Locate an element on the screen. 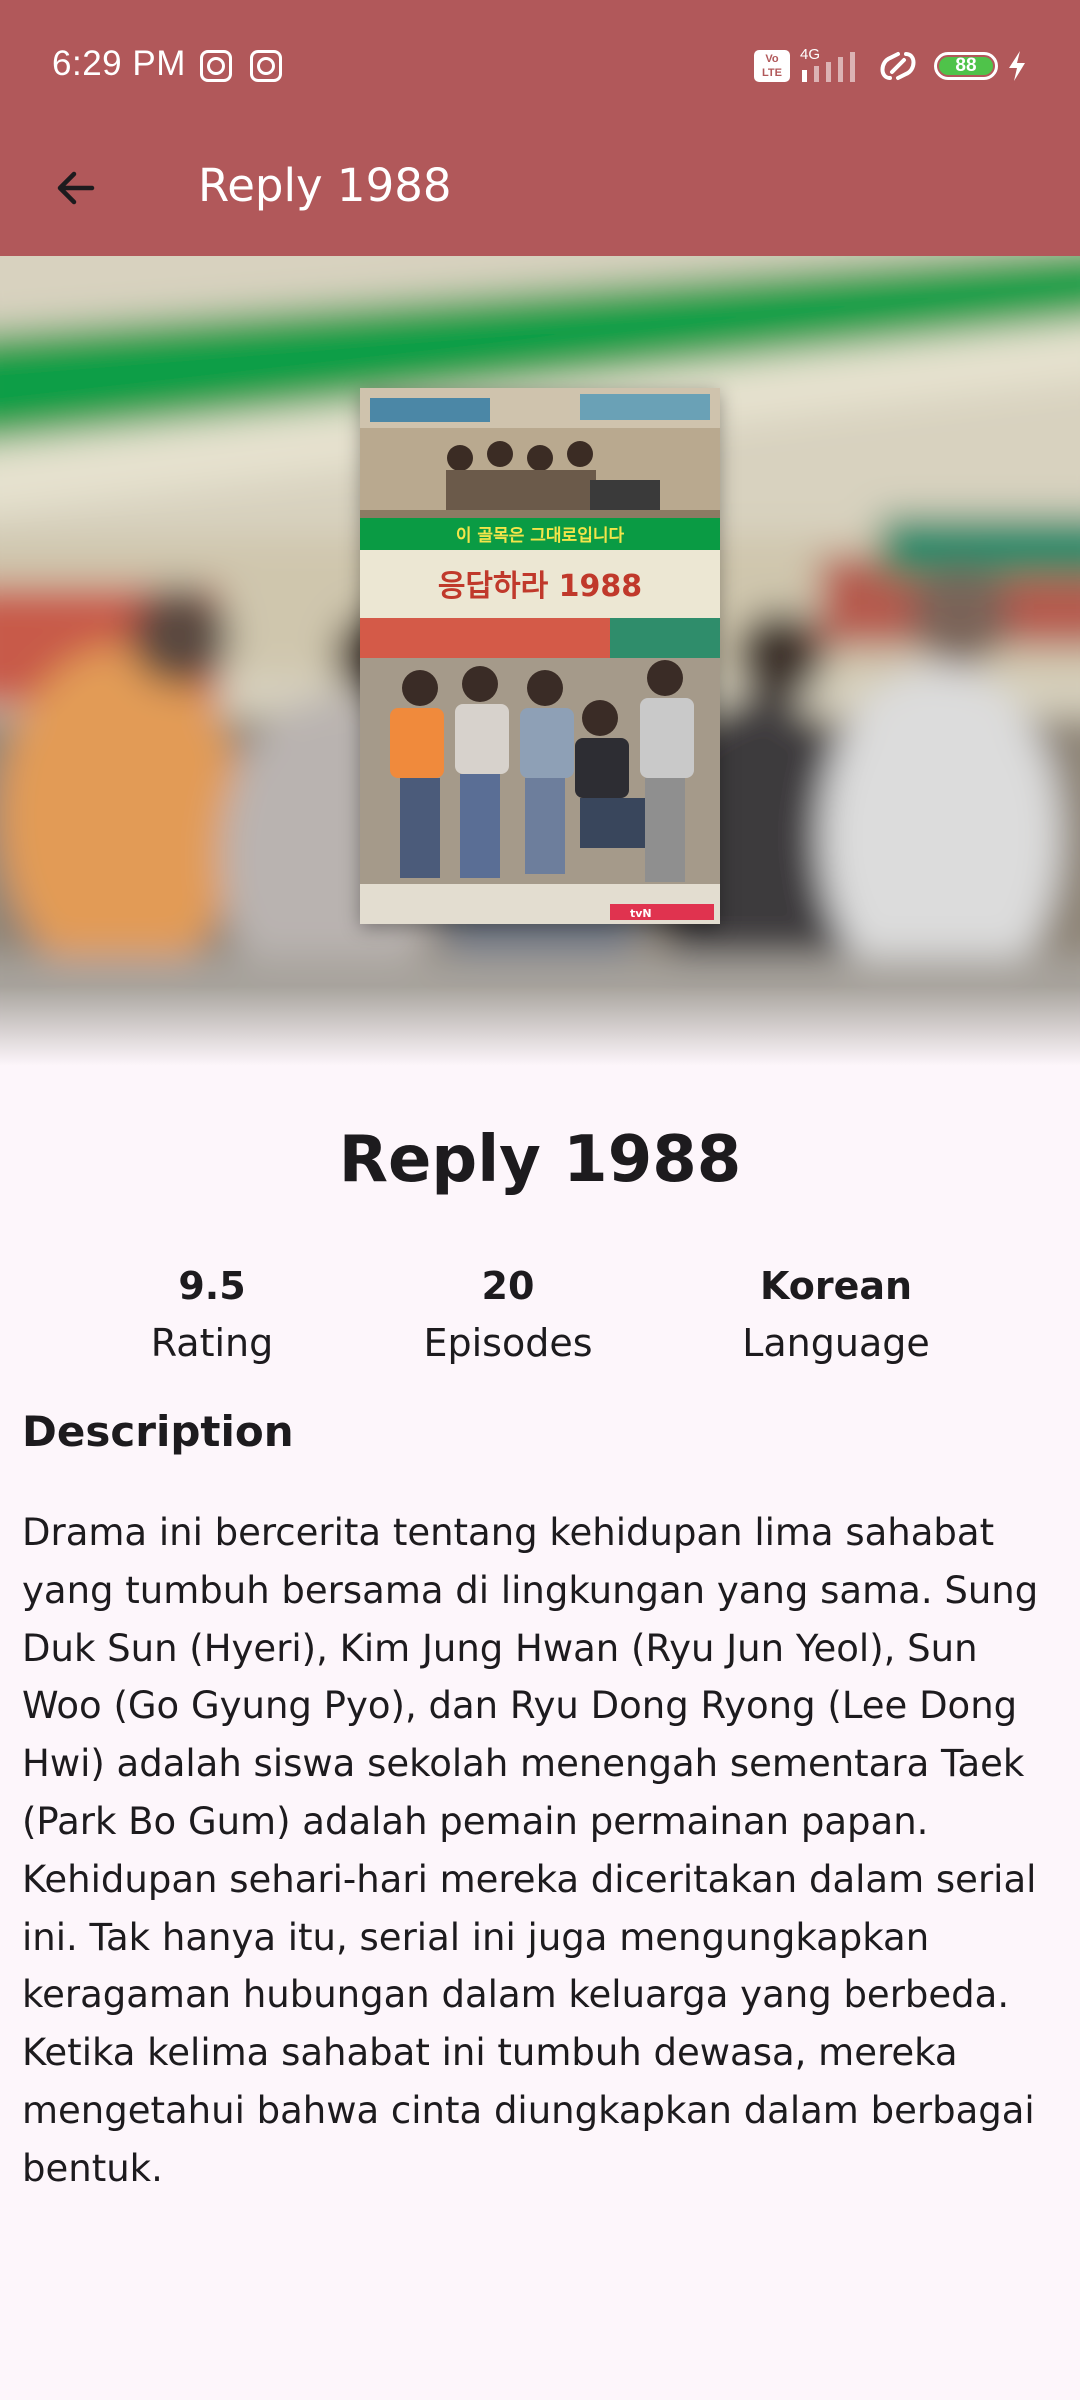 Image resolution: width=1080 pixels, height=2400 pixels. poster-banner-text: 이 골목은 그대로입니다 is located at coordinates (540, 536).